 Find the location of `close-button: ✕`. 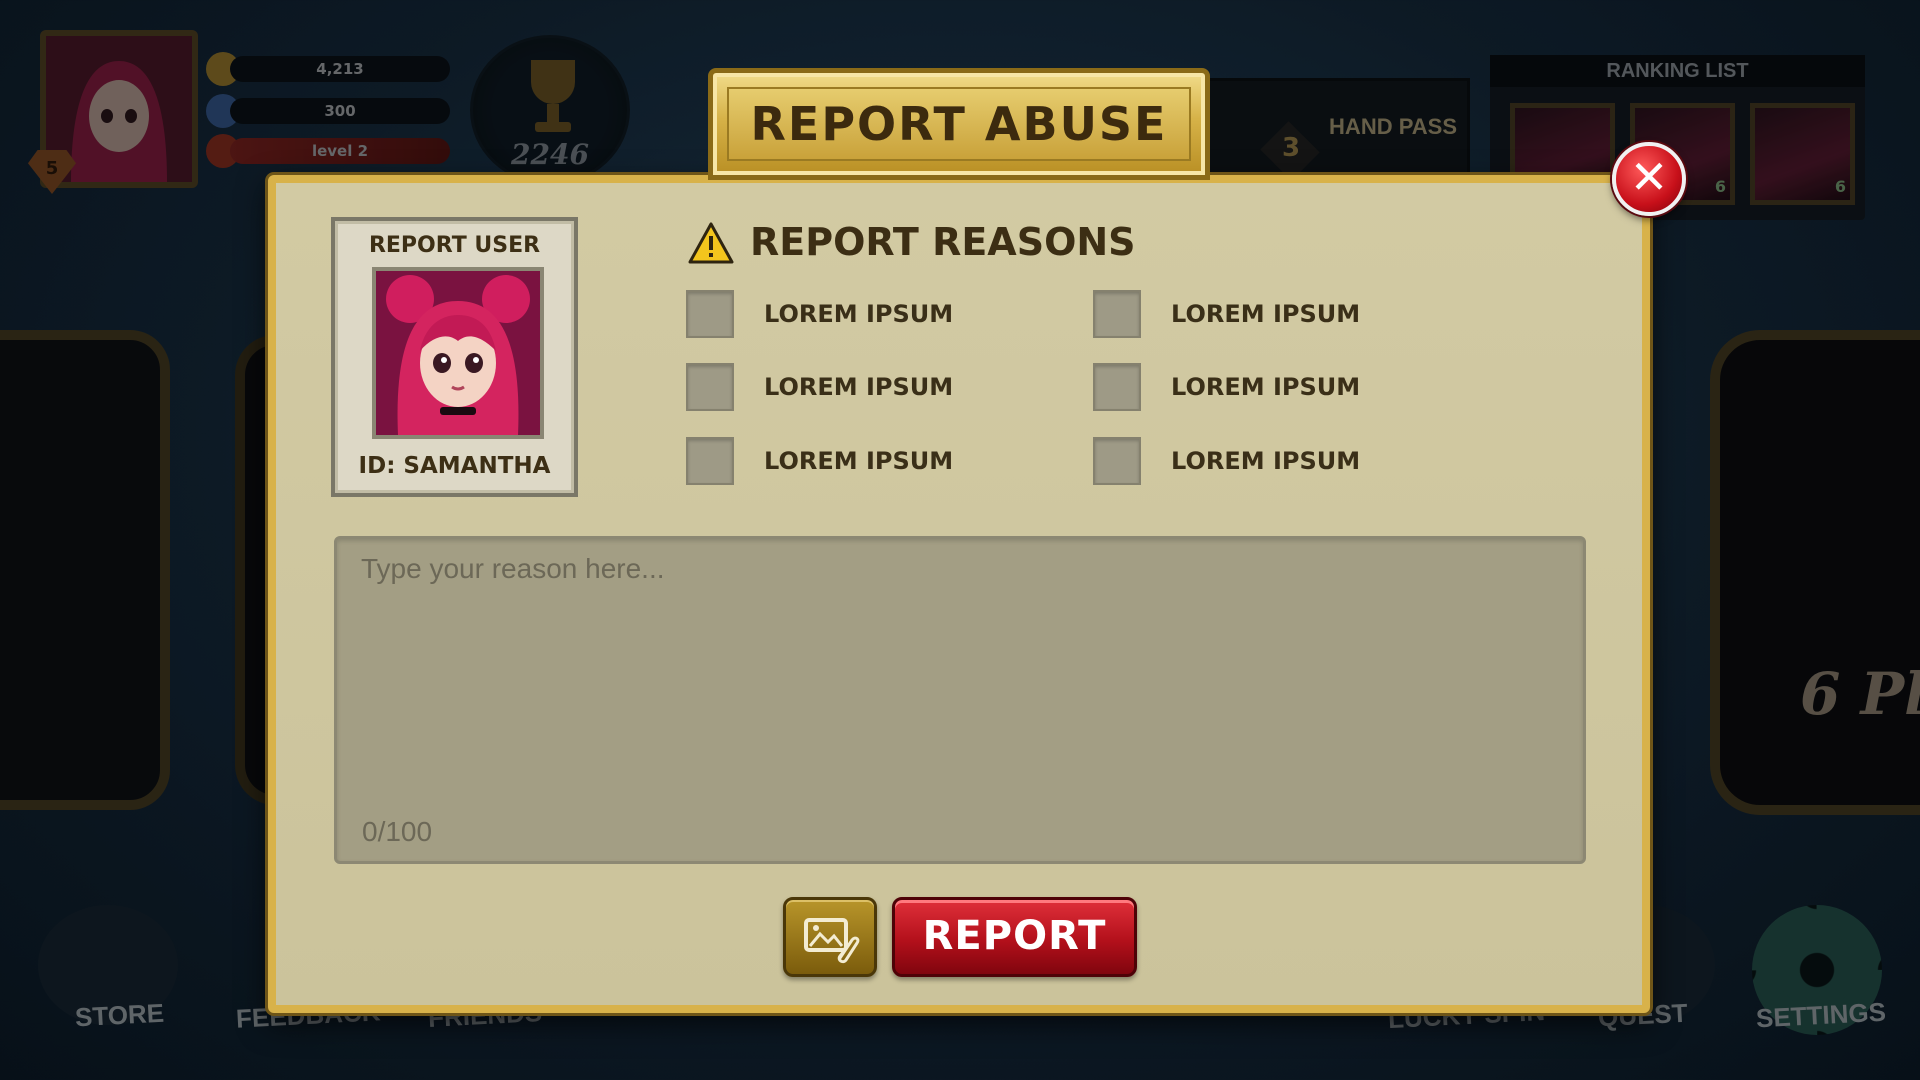

close-button: ✕ is located at coordinates (1649, 179).